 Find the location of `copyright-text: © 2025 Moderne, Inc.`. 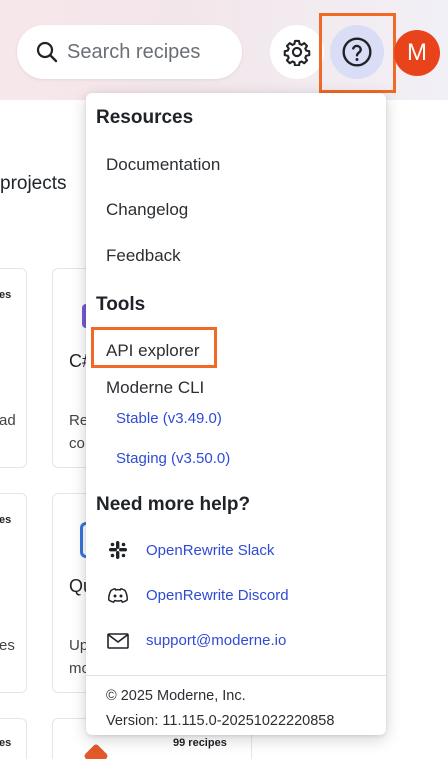

copyright-text: © 2025 Moderne, Inc. is located at coordinates (176, 696).